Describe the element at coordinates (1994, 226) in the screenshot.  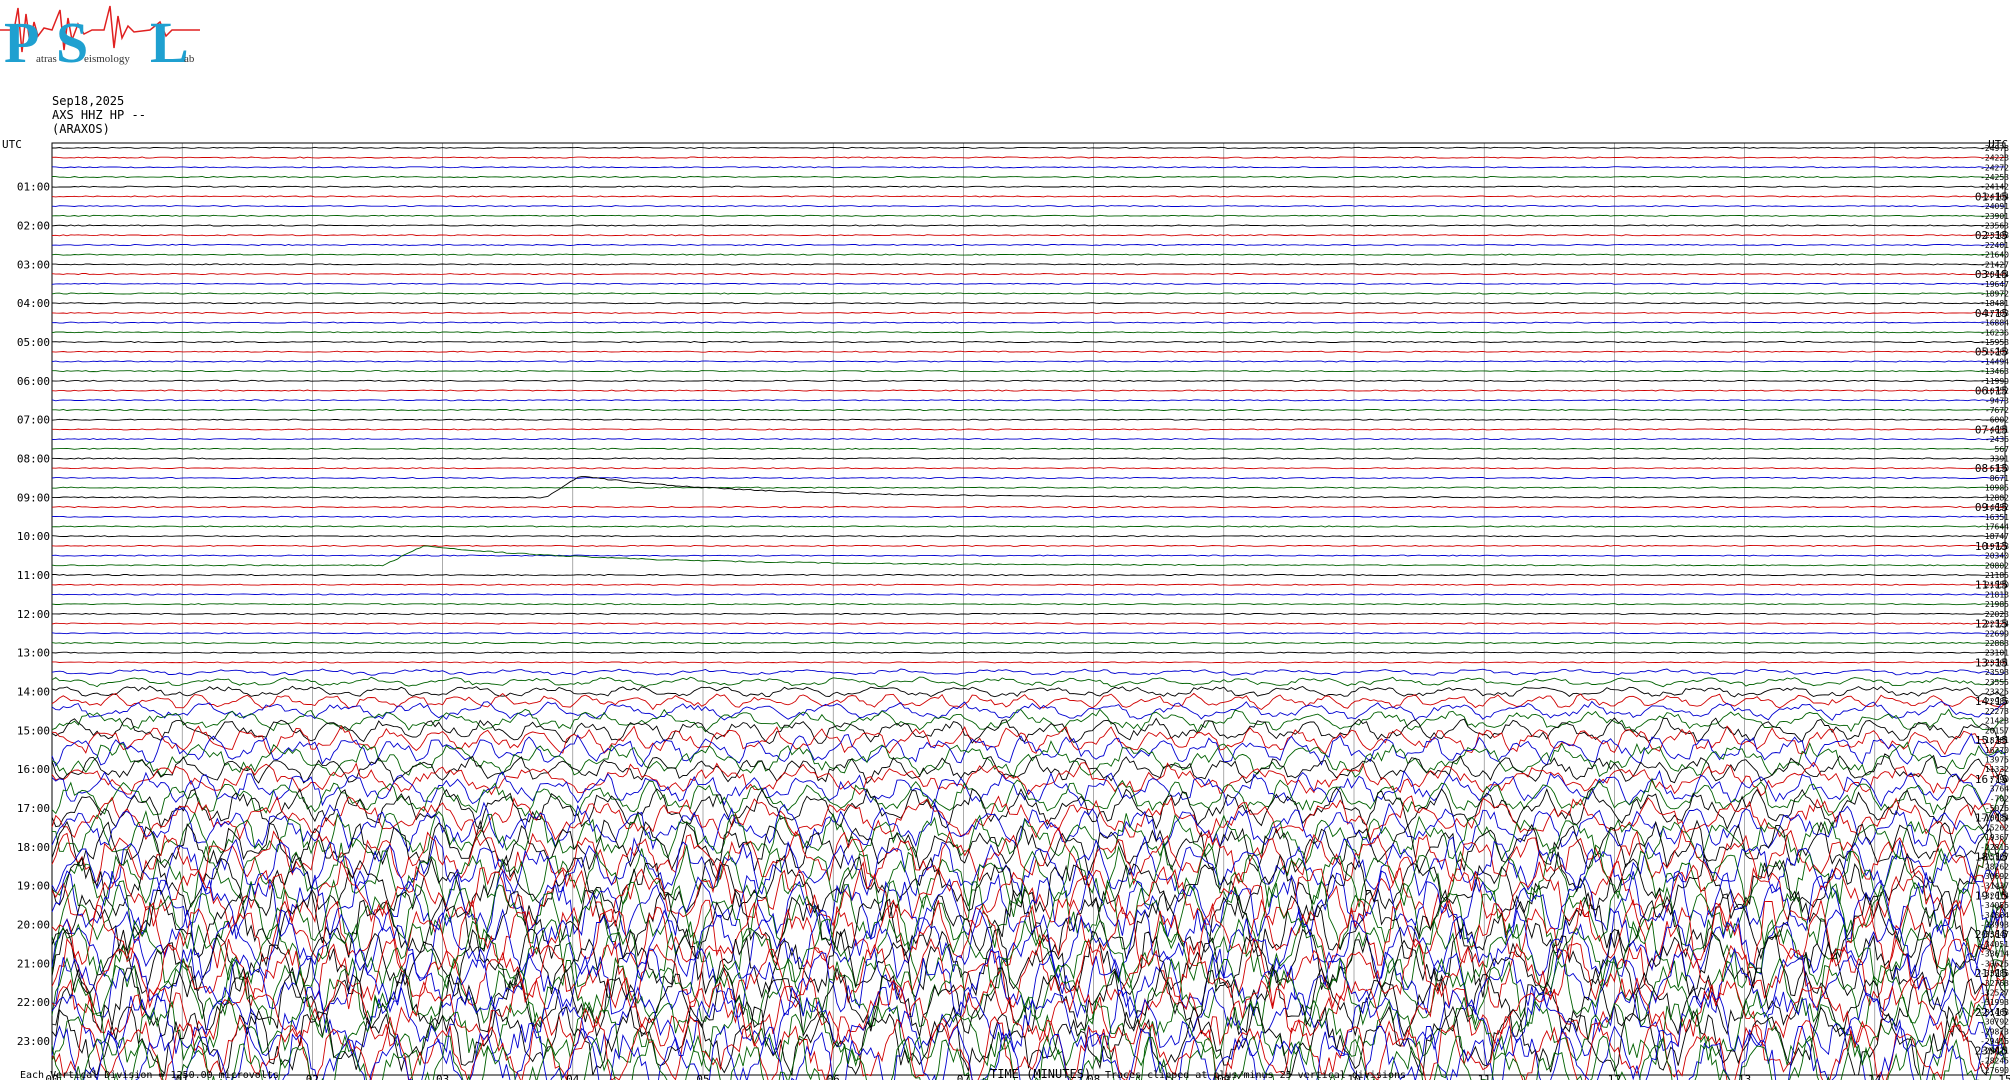
I see `offset-value-label: -23563` at that location.